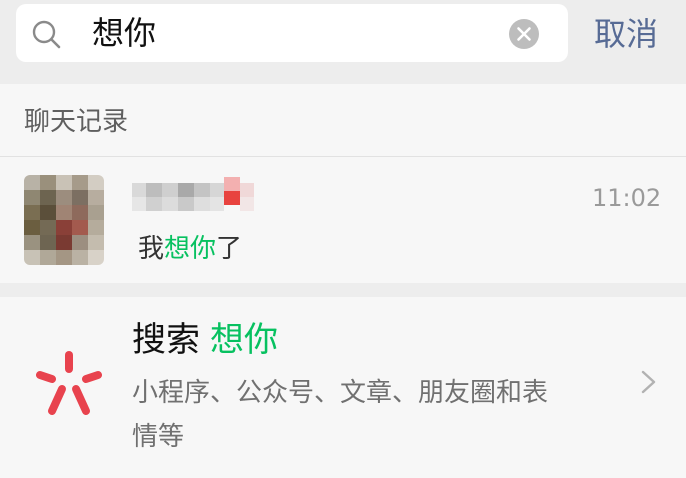 The image size is (686, 478). I want to click on message-snippet: 我想你了, so click(190, 249).